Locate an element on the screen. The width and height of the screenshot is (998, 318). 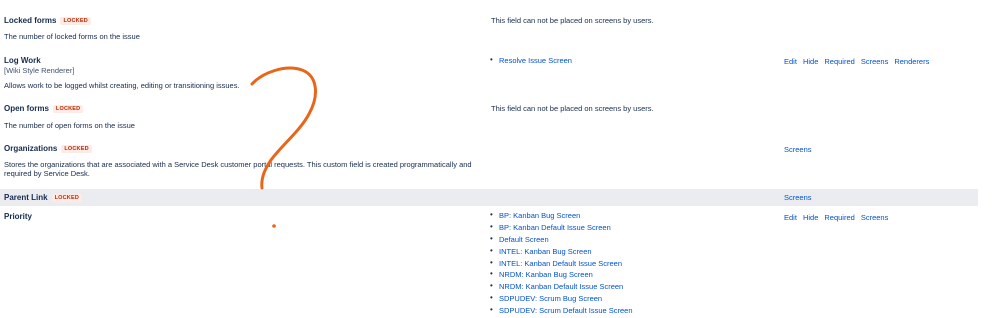
screen-link: NRDM: Kanban Bug Screen is located at coordinates (561, 275).